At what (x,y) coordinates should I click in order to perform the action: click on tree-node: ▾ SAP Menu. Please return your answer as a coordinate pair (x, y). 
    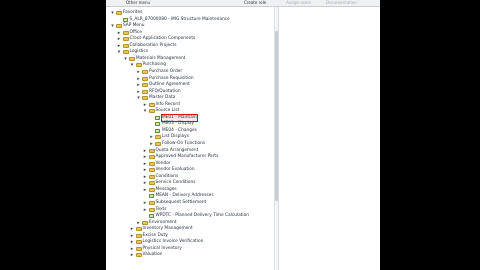
    Looking at the image, I should click on (189, 26).